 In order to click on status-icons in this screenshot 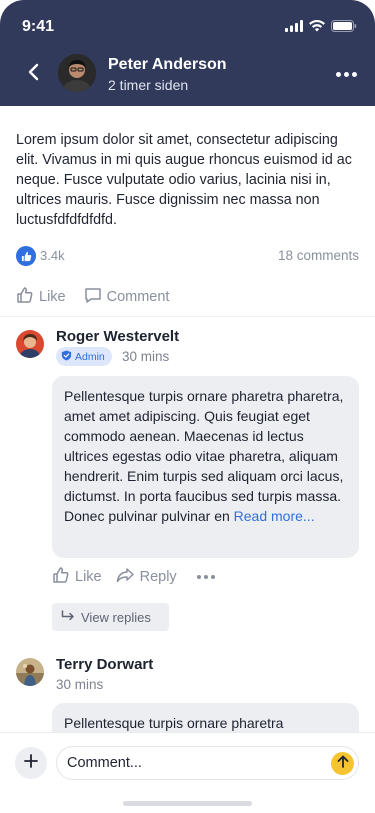, I will do `click(321, 28)`.